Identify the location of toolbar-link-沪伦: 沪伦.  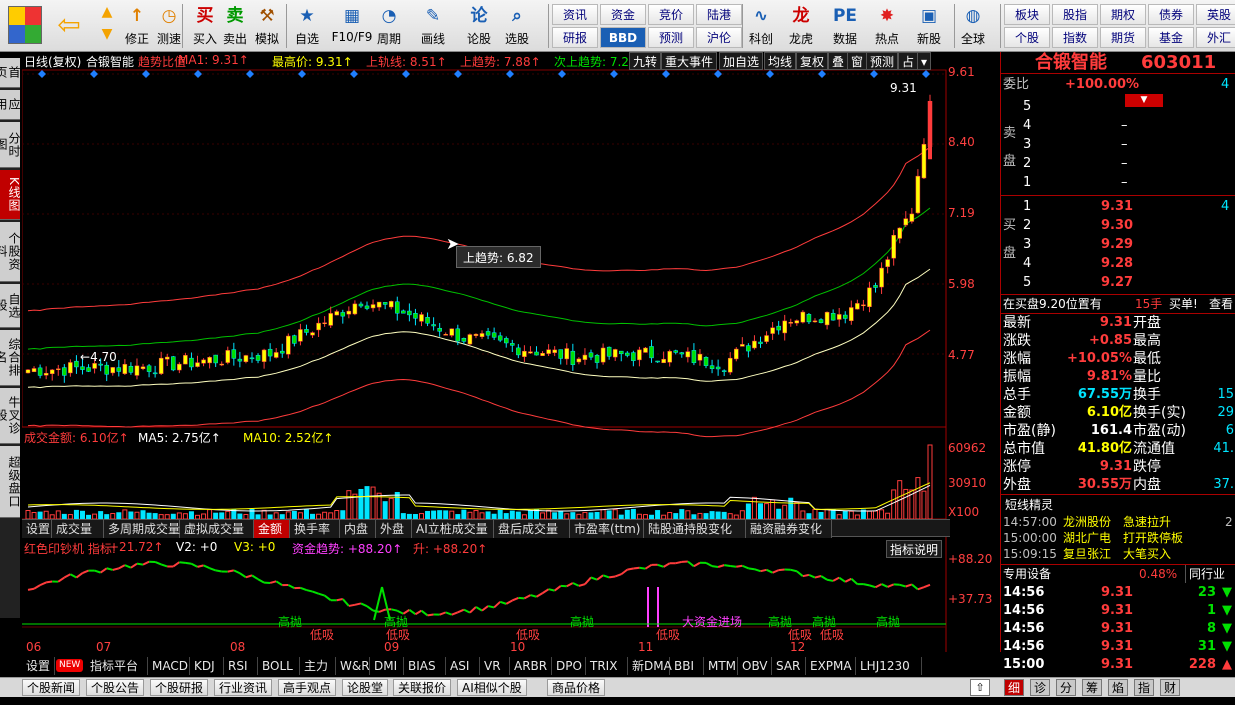
(719, 37).